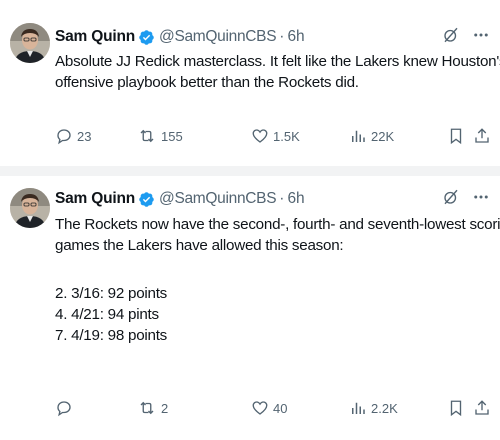 The width and height of the screenshot is (500, 440). I want to click on like-button: 40, so click(269, 408).